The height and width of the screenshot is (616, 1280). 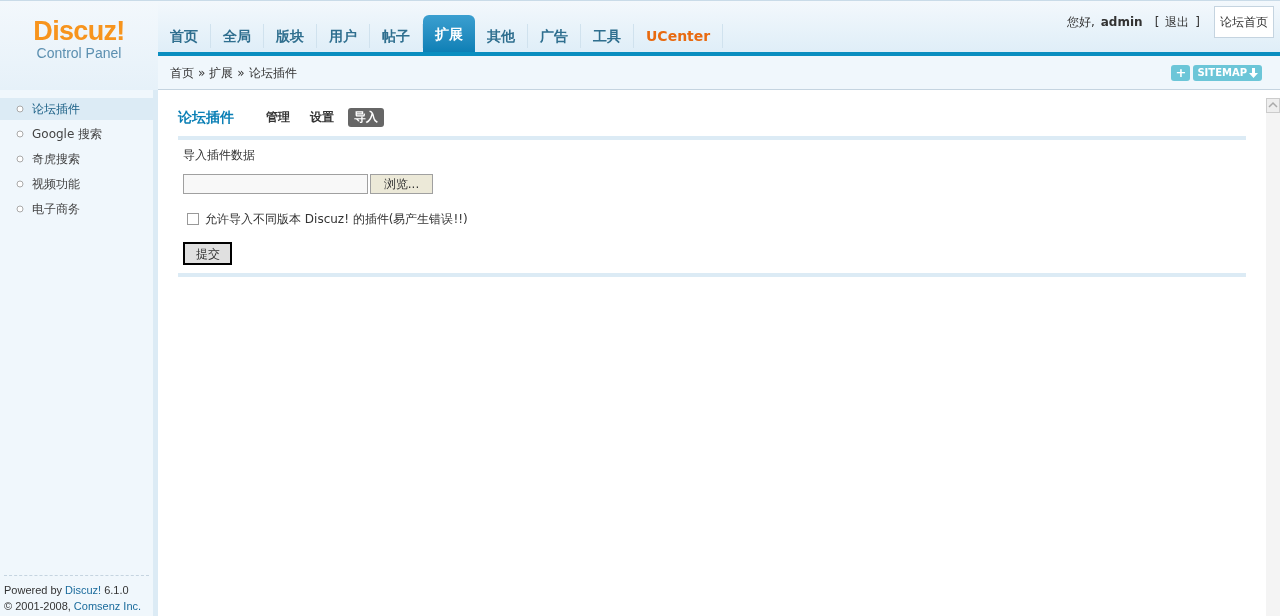 What do you see at coordinates (1121, 22) in the screenshot?
I see `username: admin` at bounding box center [1121, 22].